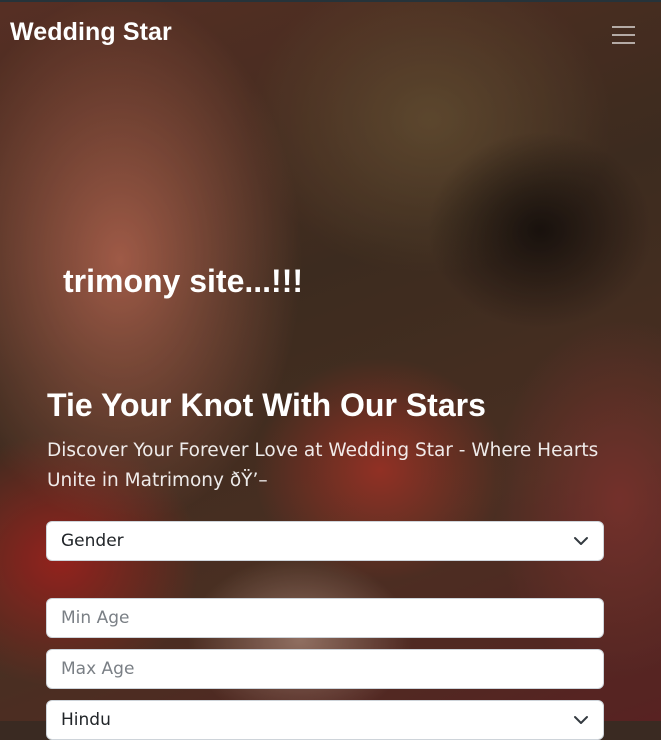 This screenshot has width=661, height=740. I want to click on min-age-input, so click(325, 618).